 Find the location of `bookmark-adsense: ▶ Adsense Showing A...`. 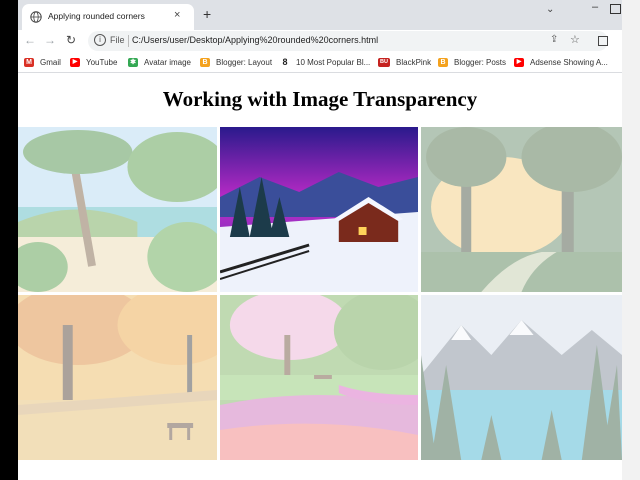

bookmark-adsense: ▶ Adsense Showing A... is located at coordinates (561, 62).